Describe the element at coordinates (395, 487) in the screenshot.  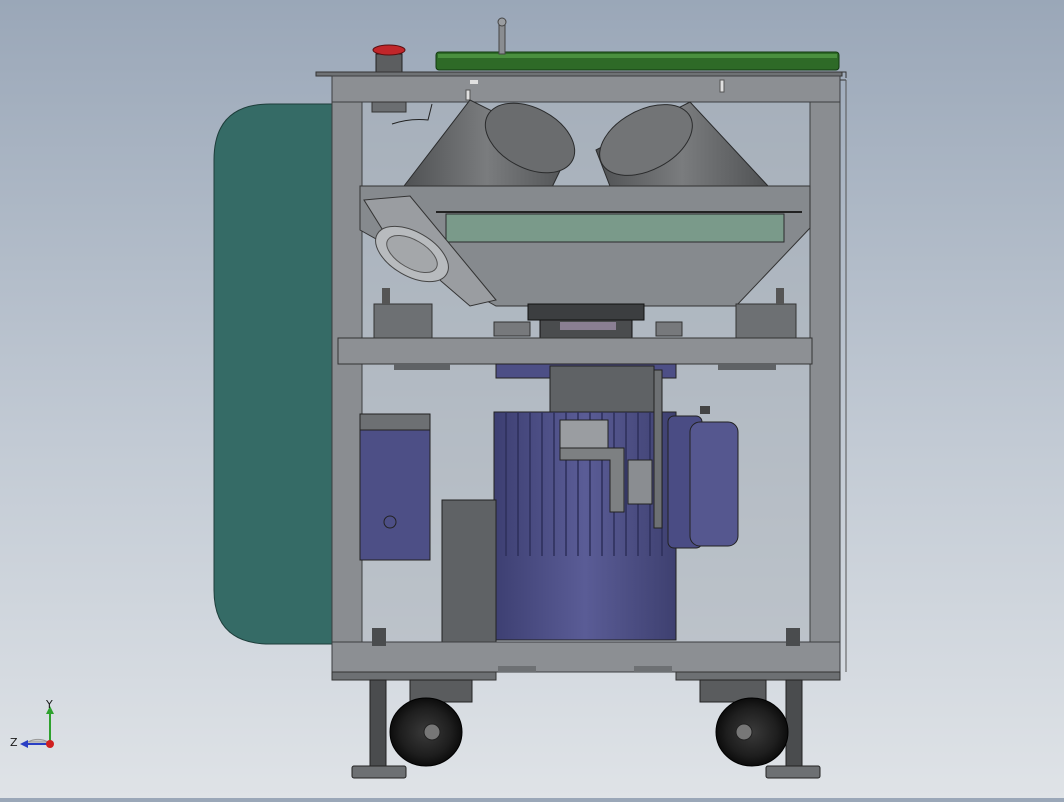
I see `control-box` at that location.